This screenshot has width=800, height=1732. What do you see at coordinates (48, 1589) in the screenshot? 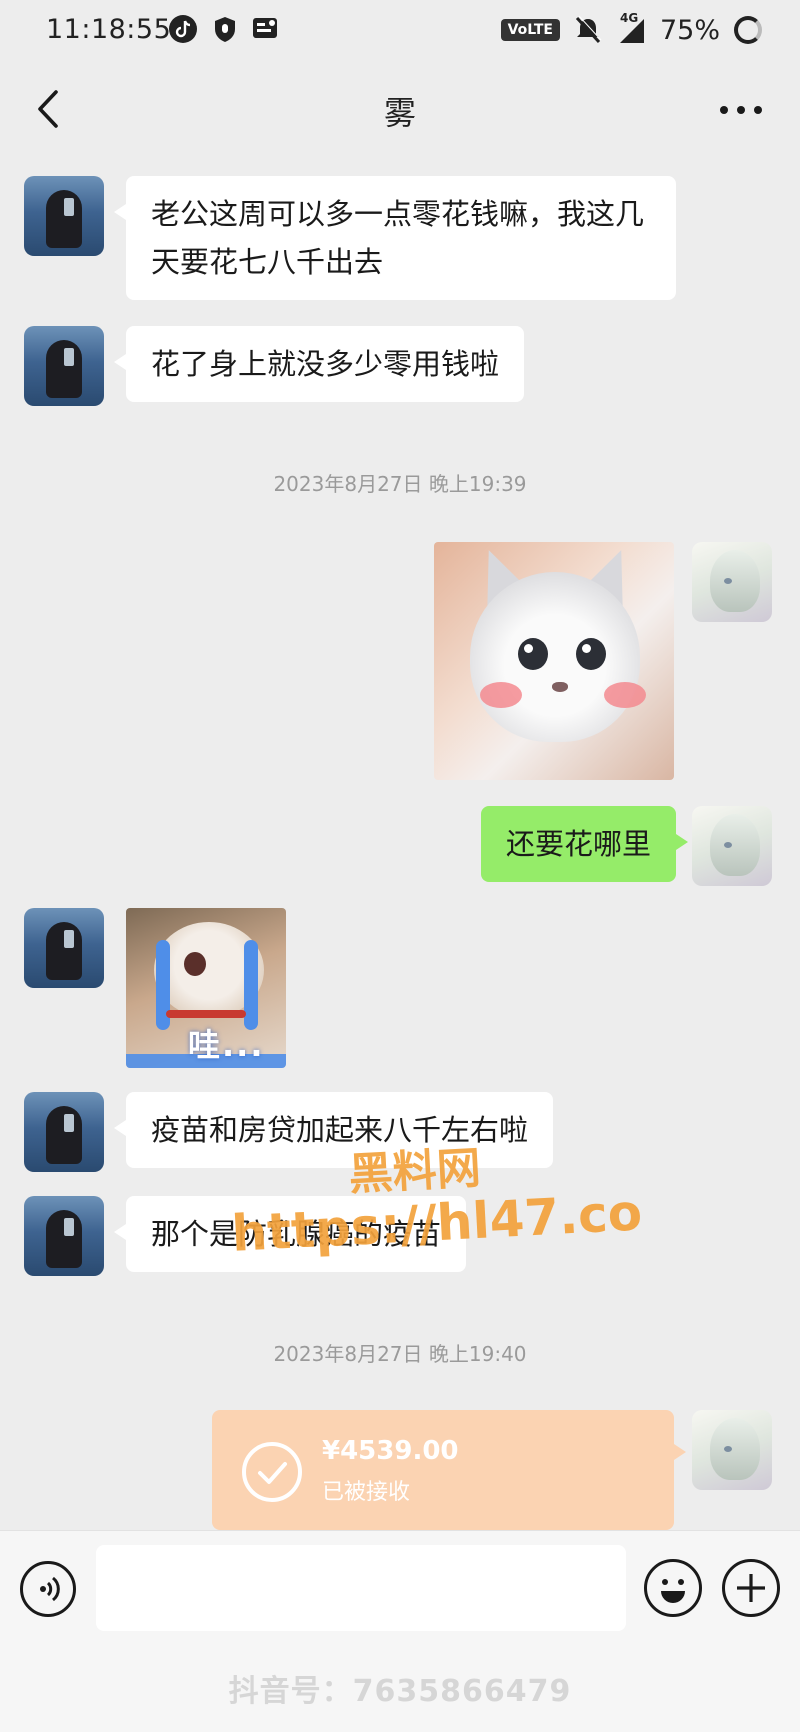
I see `voice-icon` at bounding box center [48, 1589].